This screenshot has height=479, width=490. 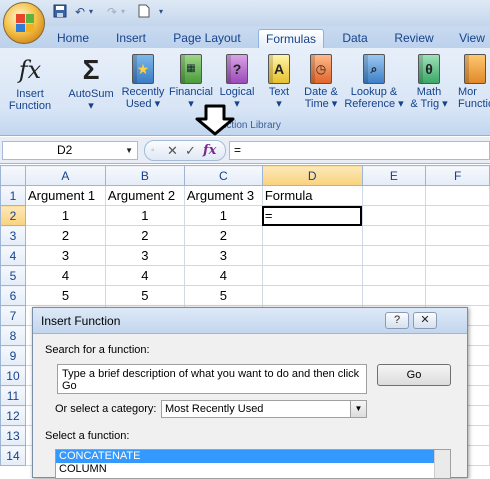 What do you see at coordinates (414, 38) in the screenshot?
I see `tab-review: Review` at bounding box center [414, 38].